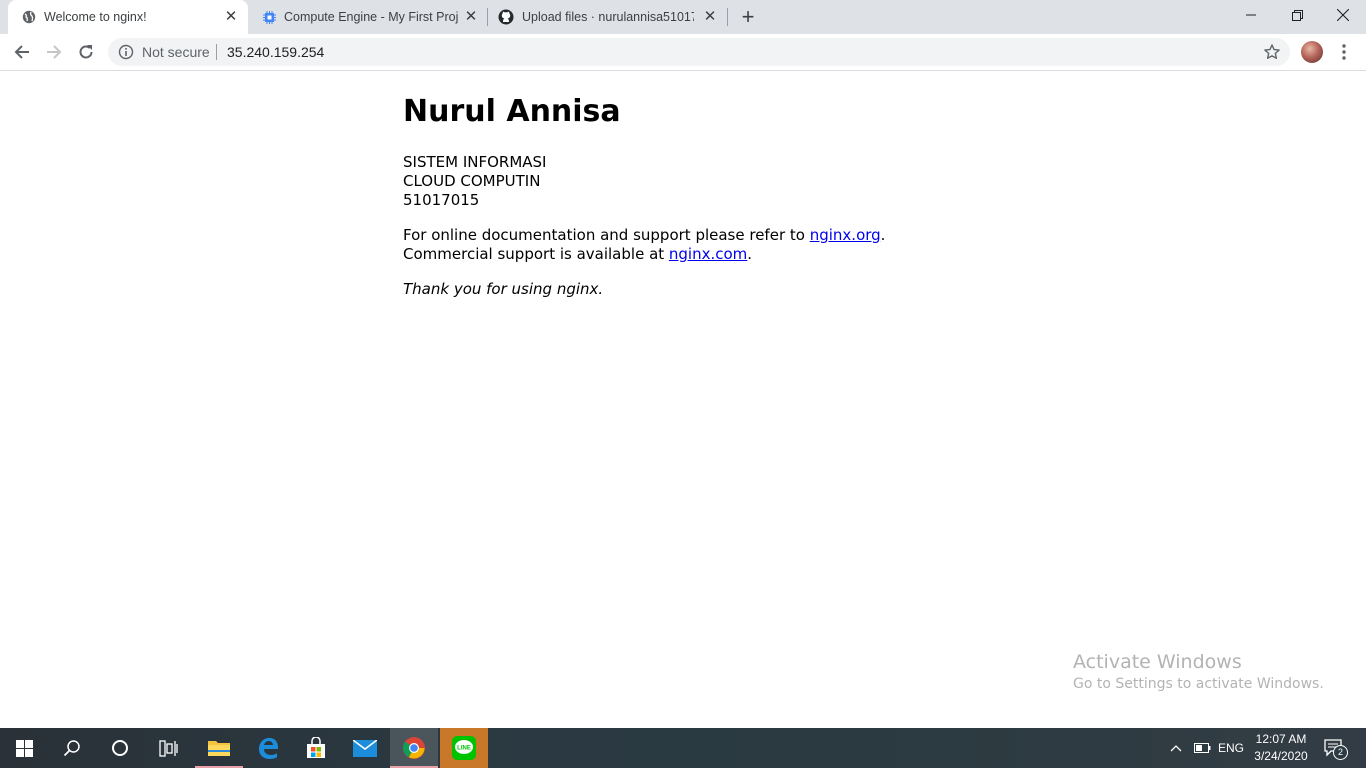  I want to click on tab-nginx: Welcome to nginx! ✕, so click(128, 17).